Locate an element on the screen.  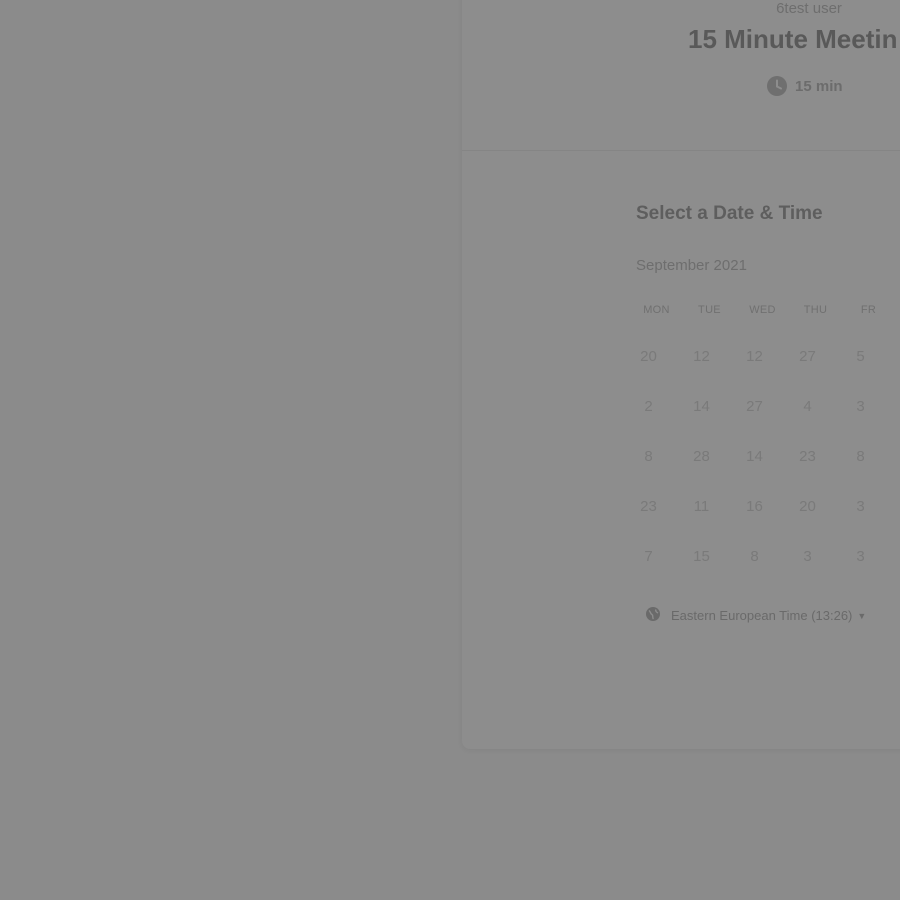
calendar-day: 2 is located at coordinates (648, 406).